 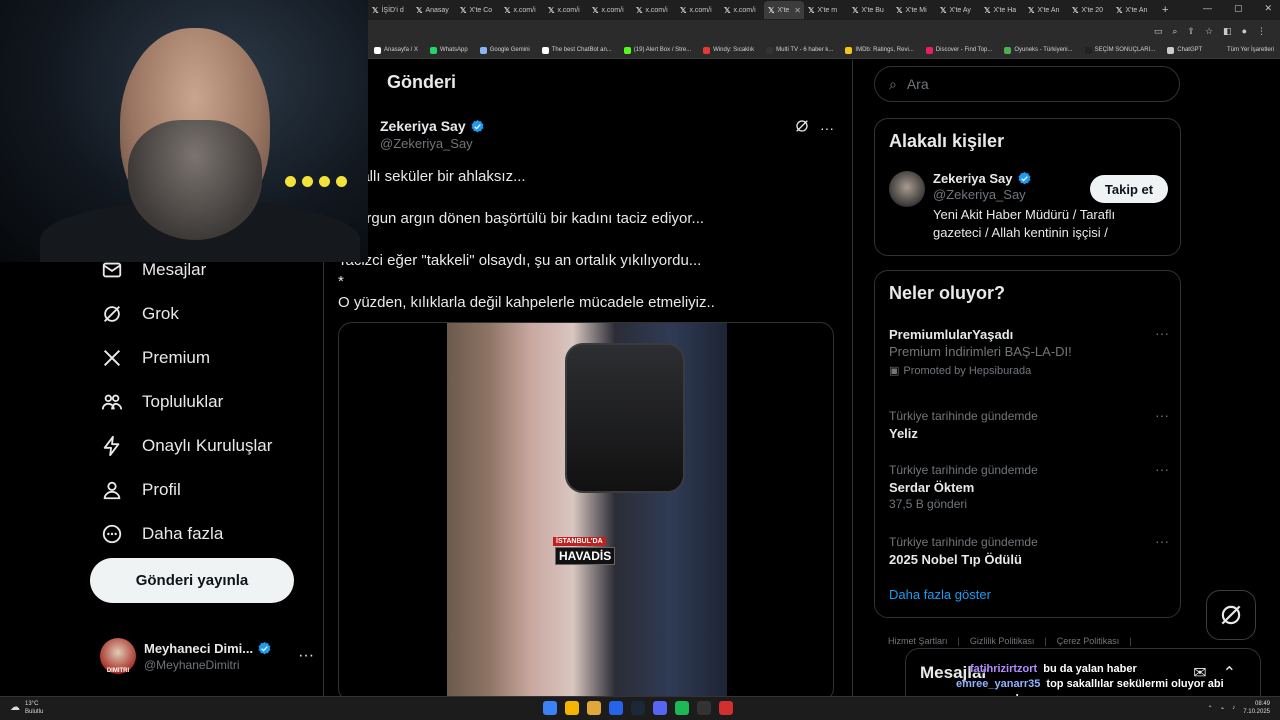 I want to click on bookmark-item: WhatsApp, so click(x=449, y=50).